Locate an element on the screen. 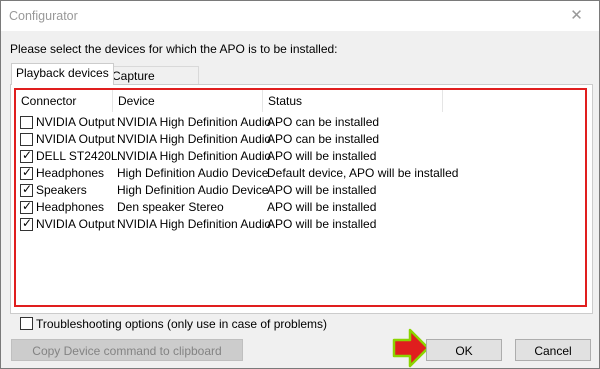 The width and height of the screenshot is (600, 369). ok-button: OK is located at coordinates (464, 350).